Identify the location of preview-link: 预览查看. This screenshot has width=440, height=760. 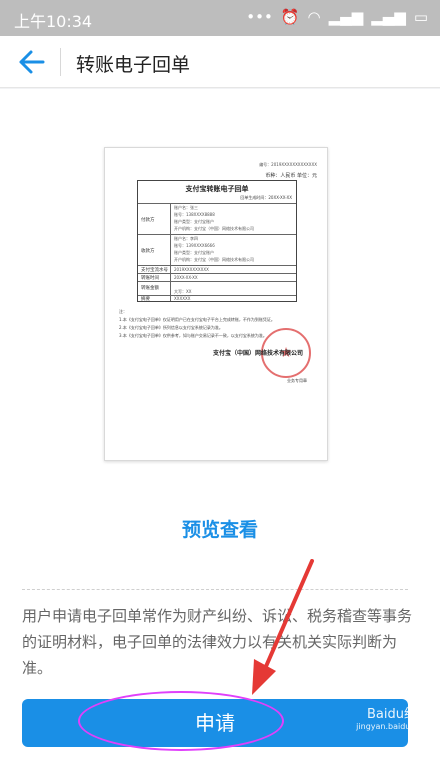
(220, 528).